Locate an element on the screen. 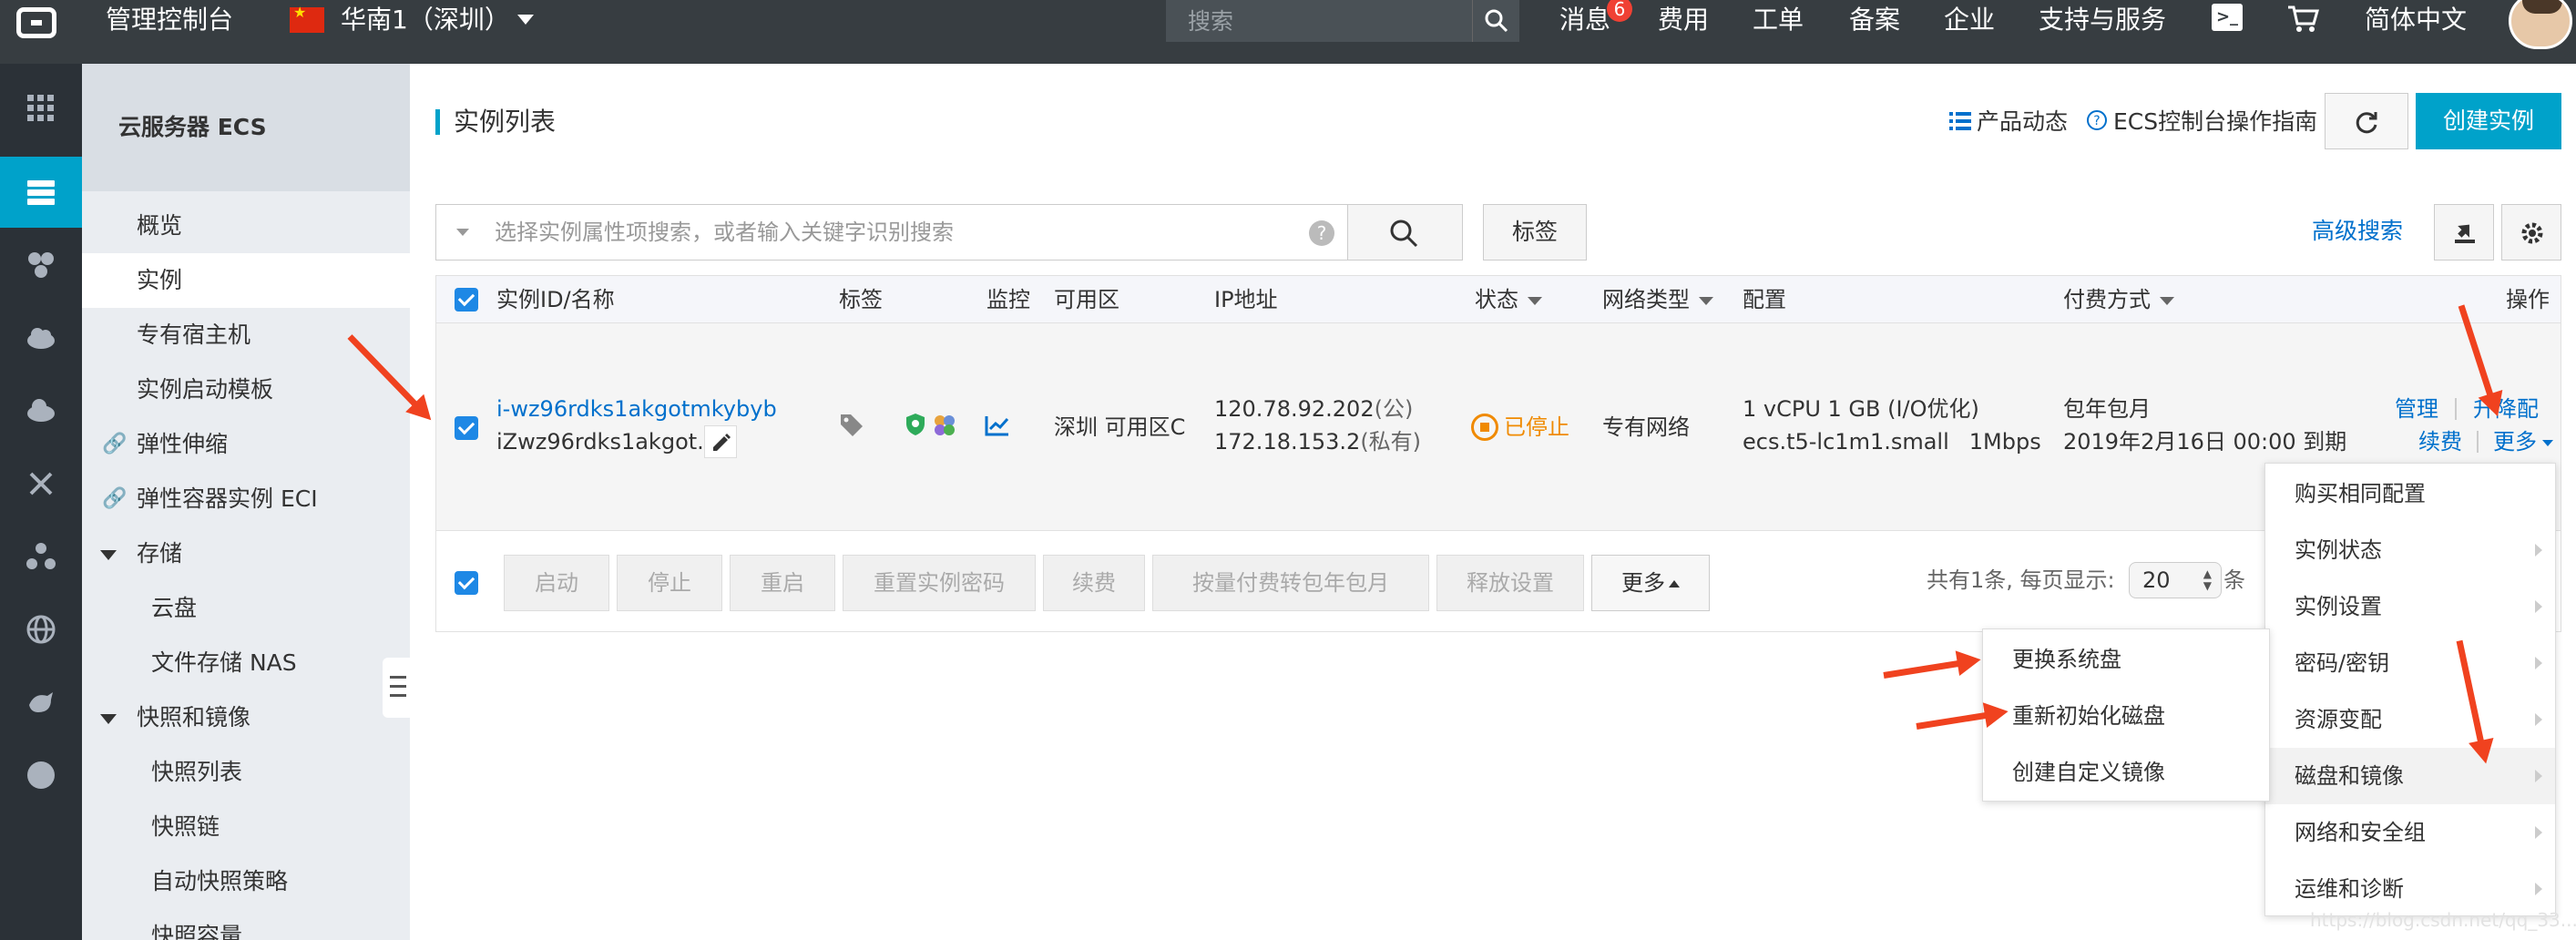 Image resolution: width=2576 pixels, height=940 pixels. tag-icon is located at coordinates (851, 424).